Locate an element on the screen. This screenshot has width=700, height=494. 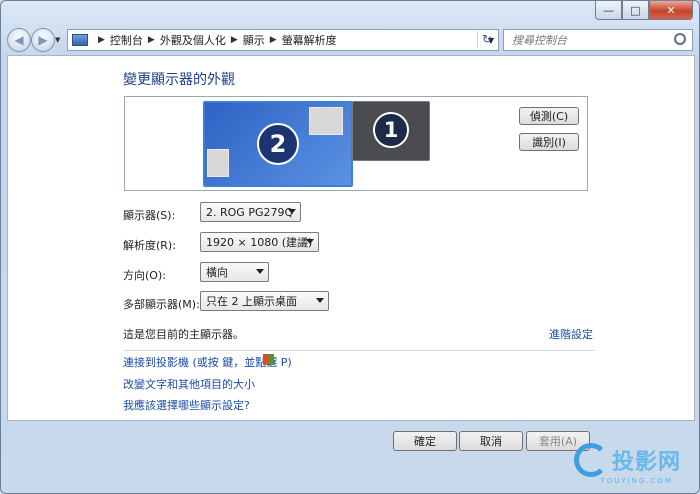
multiple-displays-select: 只在 2 上顯示桌面 is located at coordinates (264, 301).